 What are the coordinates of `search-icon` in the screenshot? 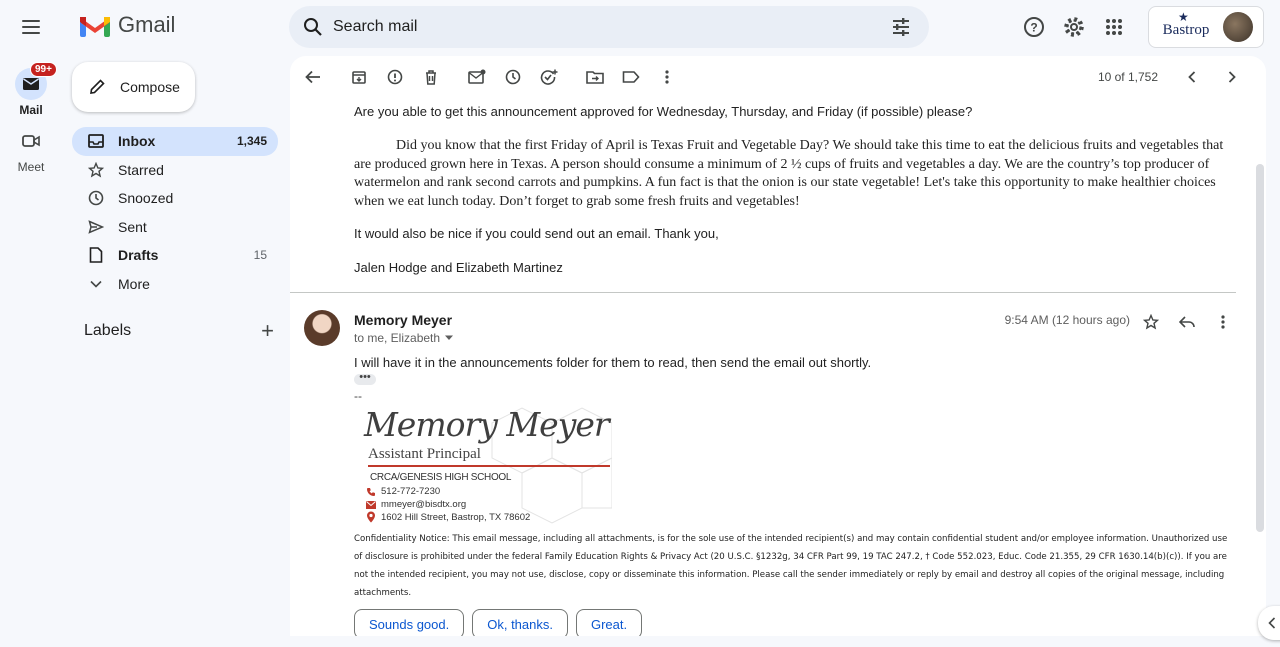 It's located at (313, 27).